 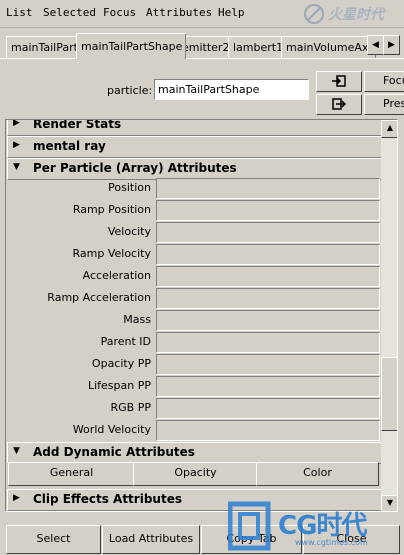 I want to click on particle-name-field: mainTailPartShape, so click(x=231, y=89).